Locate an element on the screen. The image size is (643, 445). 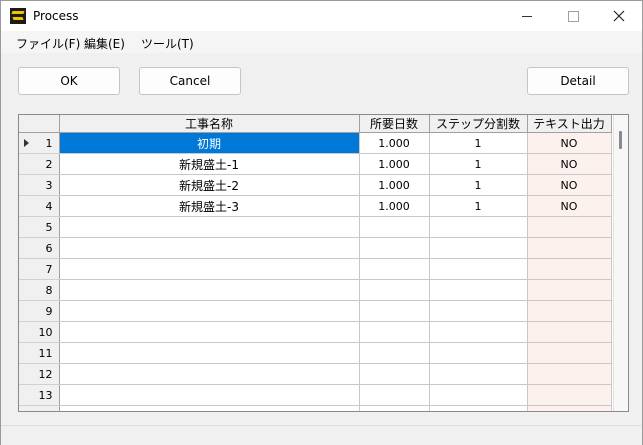
row-header: 12 is located at coordinates (39, 374).